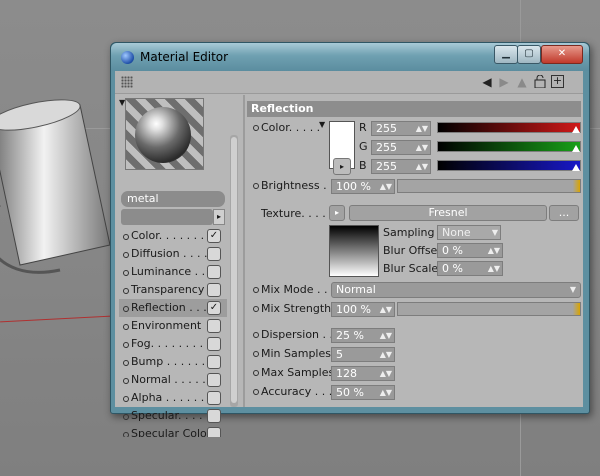 Image resolution: width=600 pixels, height=476 pixels. Describe the element at coordinates (363, 146) in the screenshot. I see `green-label: G` at that location.